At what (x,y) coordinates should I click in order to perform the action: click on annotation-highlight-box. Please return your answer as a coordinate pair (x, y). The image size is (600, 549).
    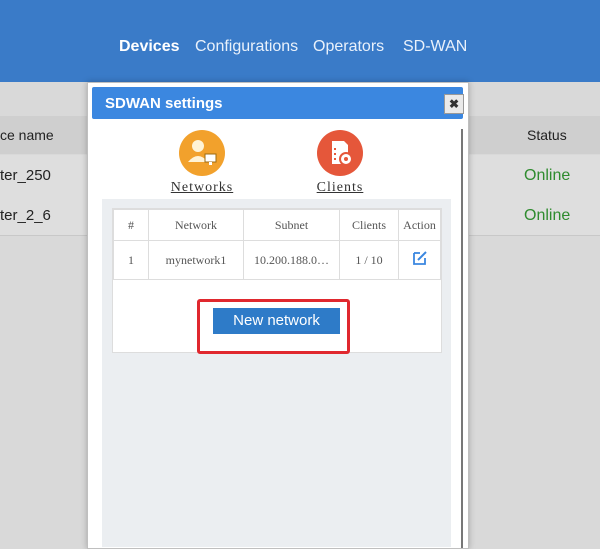
    Looking at the image, I should click on (273, 326).